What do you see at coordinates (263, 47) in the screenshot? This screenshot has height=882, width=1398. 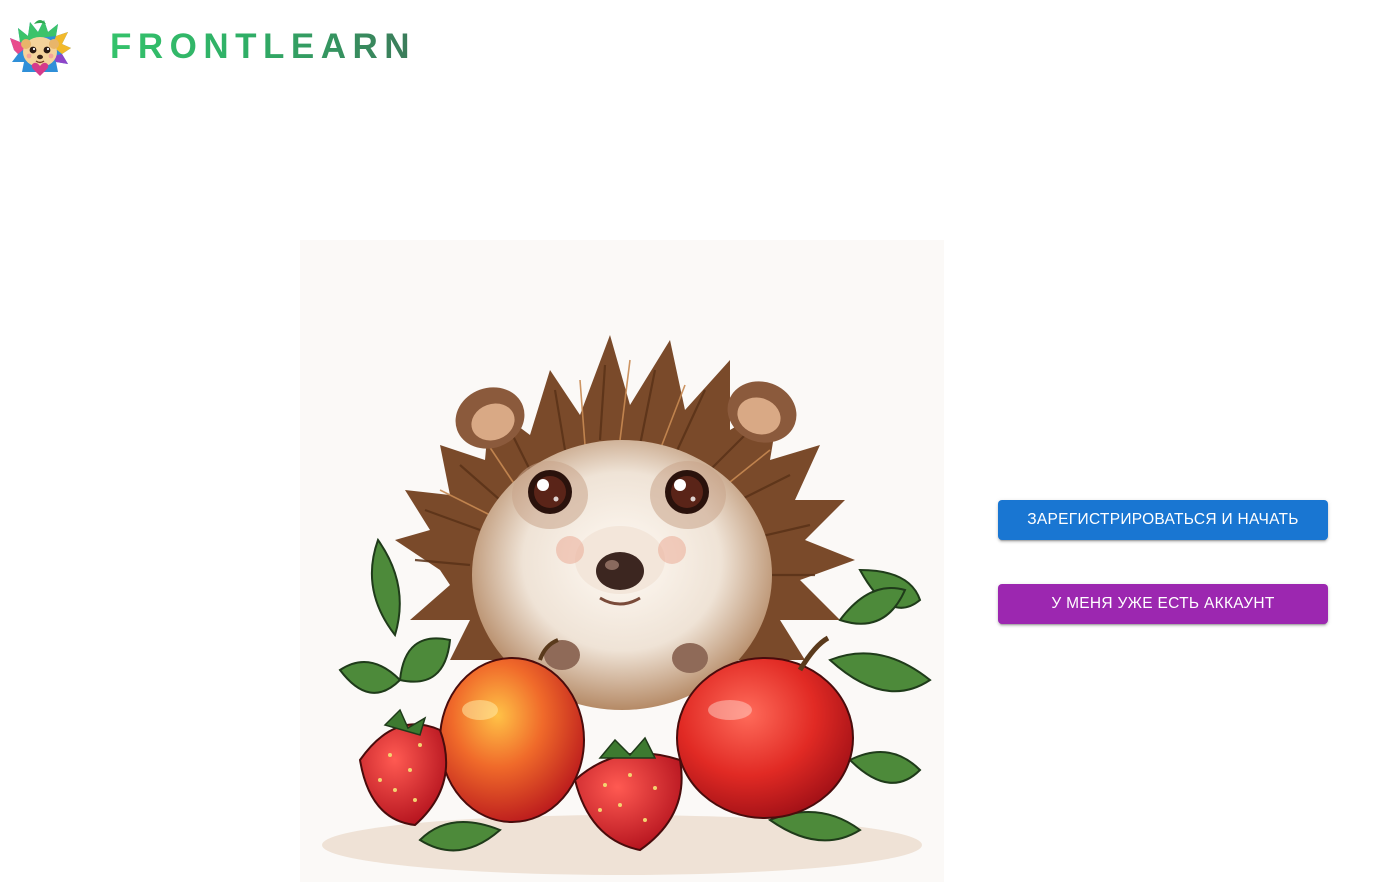 I see `brand-title: FRONTLEARN` at bounding box center [263, 47].